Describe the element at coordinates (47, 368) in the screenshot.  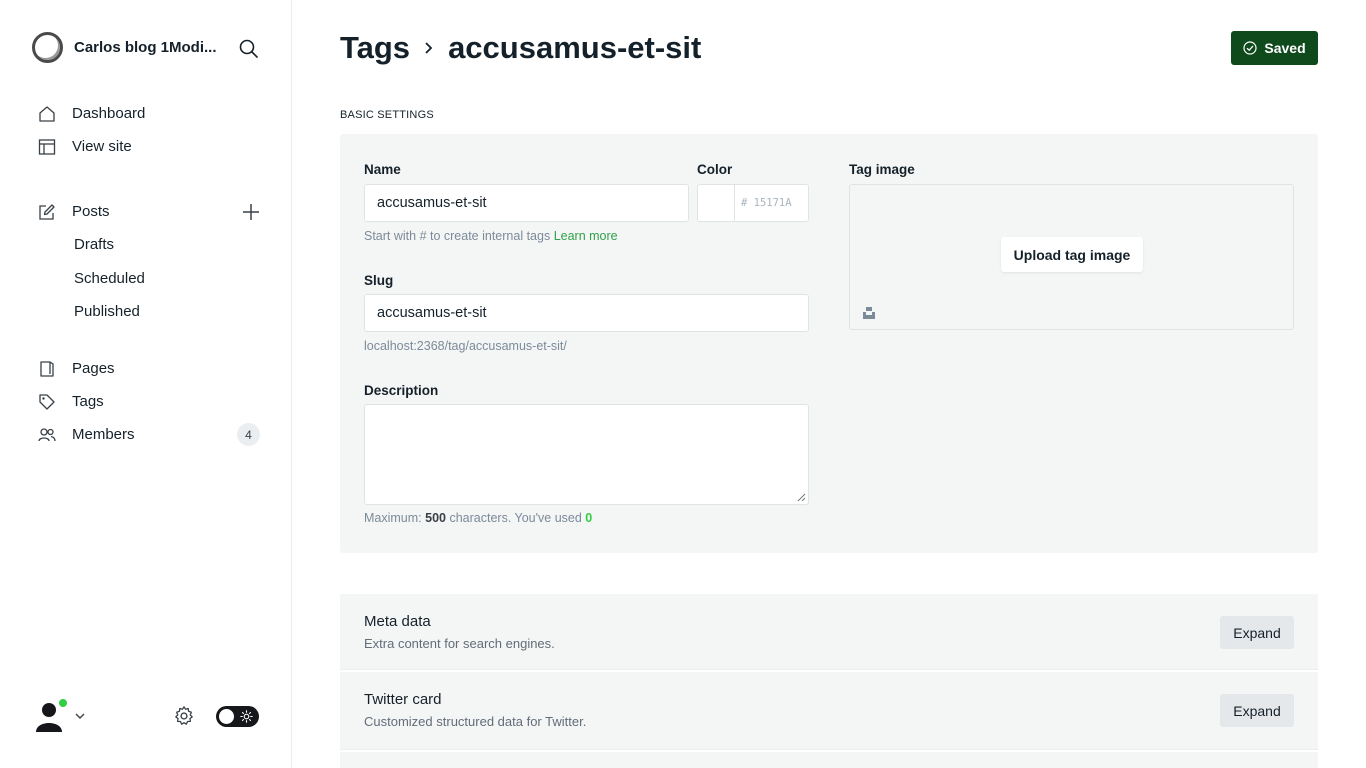
I see `pages-icon` at that location.